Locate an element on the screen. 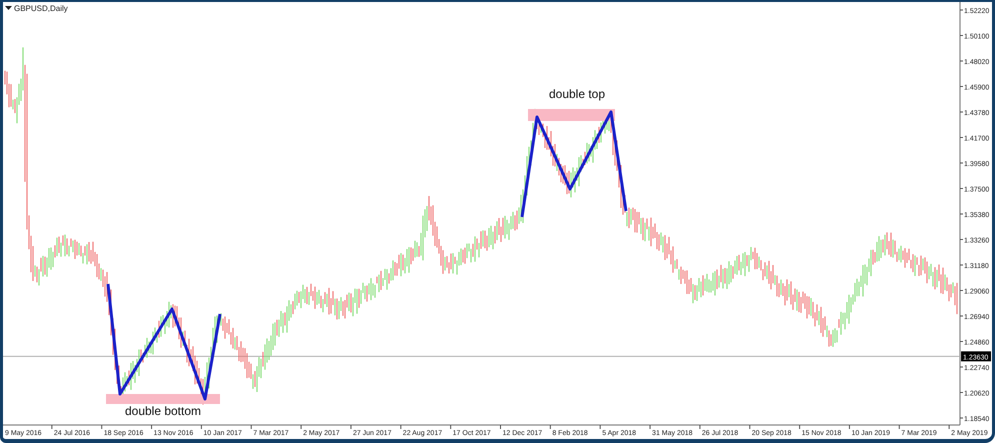 This screenshot has height=443, width=995. dropdown-icon is located at coordinates (8, 8).